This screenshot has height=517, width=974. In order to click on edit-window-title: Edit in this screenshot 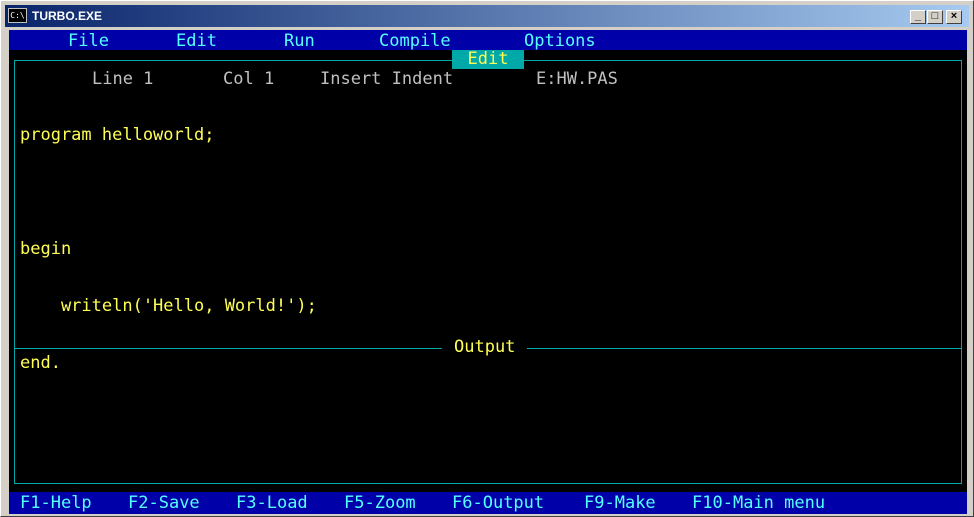, I will do `click(488, 59)`.